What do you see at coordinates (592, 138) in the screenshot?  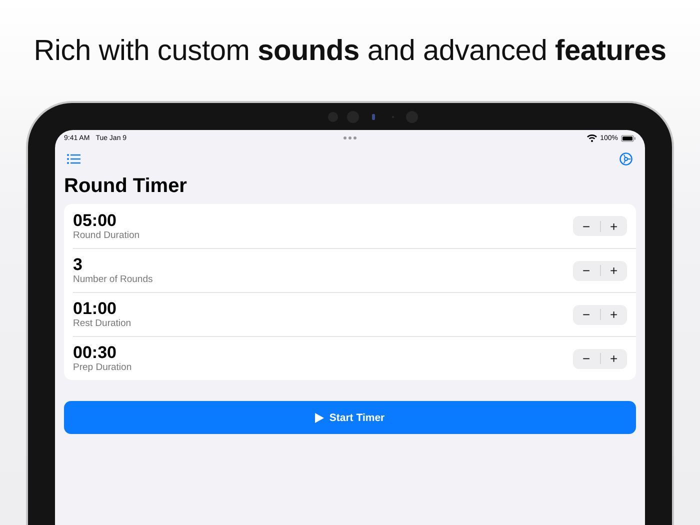 I see `wifi-icon` at bounding box center [592, 138].